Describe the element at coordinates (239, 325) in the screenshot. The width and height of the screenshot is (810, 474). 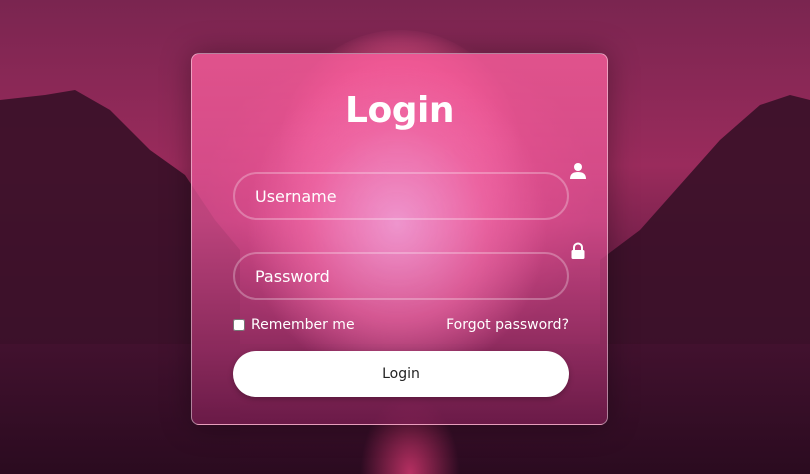
I see `remember-me-checkbox` at that location.